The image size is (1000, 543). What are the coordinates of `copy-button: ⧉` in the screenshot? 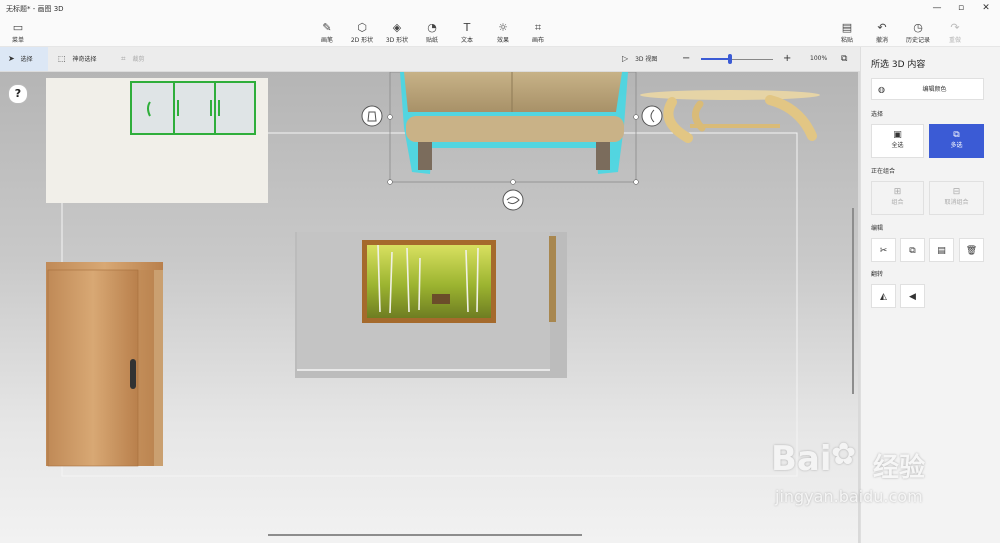 It's located at (912, 250).